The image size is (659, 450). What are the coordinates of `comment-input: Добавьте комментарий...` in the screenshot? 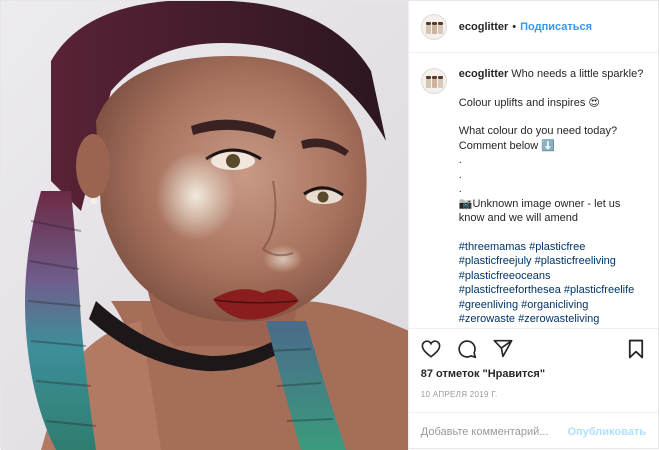 It's located at (494, 432).